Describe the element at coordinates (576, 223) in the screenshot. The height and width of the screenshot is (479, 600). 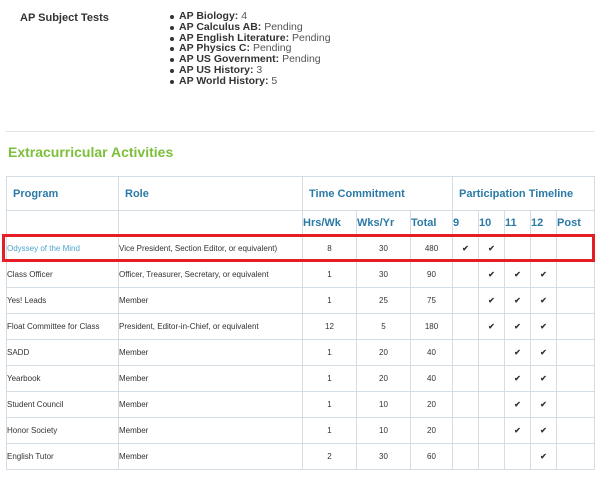
I see `post-header: Post` at that location.